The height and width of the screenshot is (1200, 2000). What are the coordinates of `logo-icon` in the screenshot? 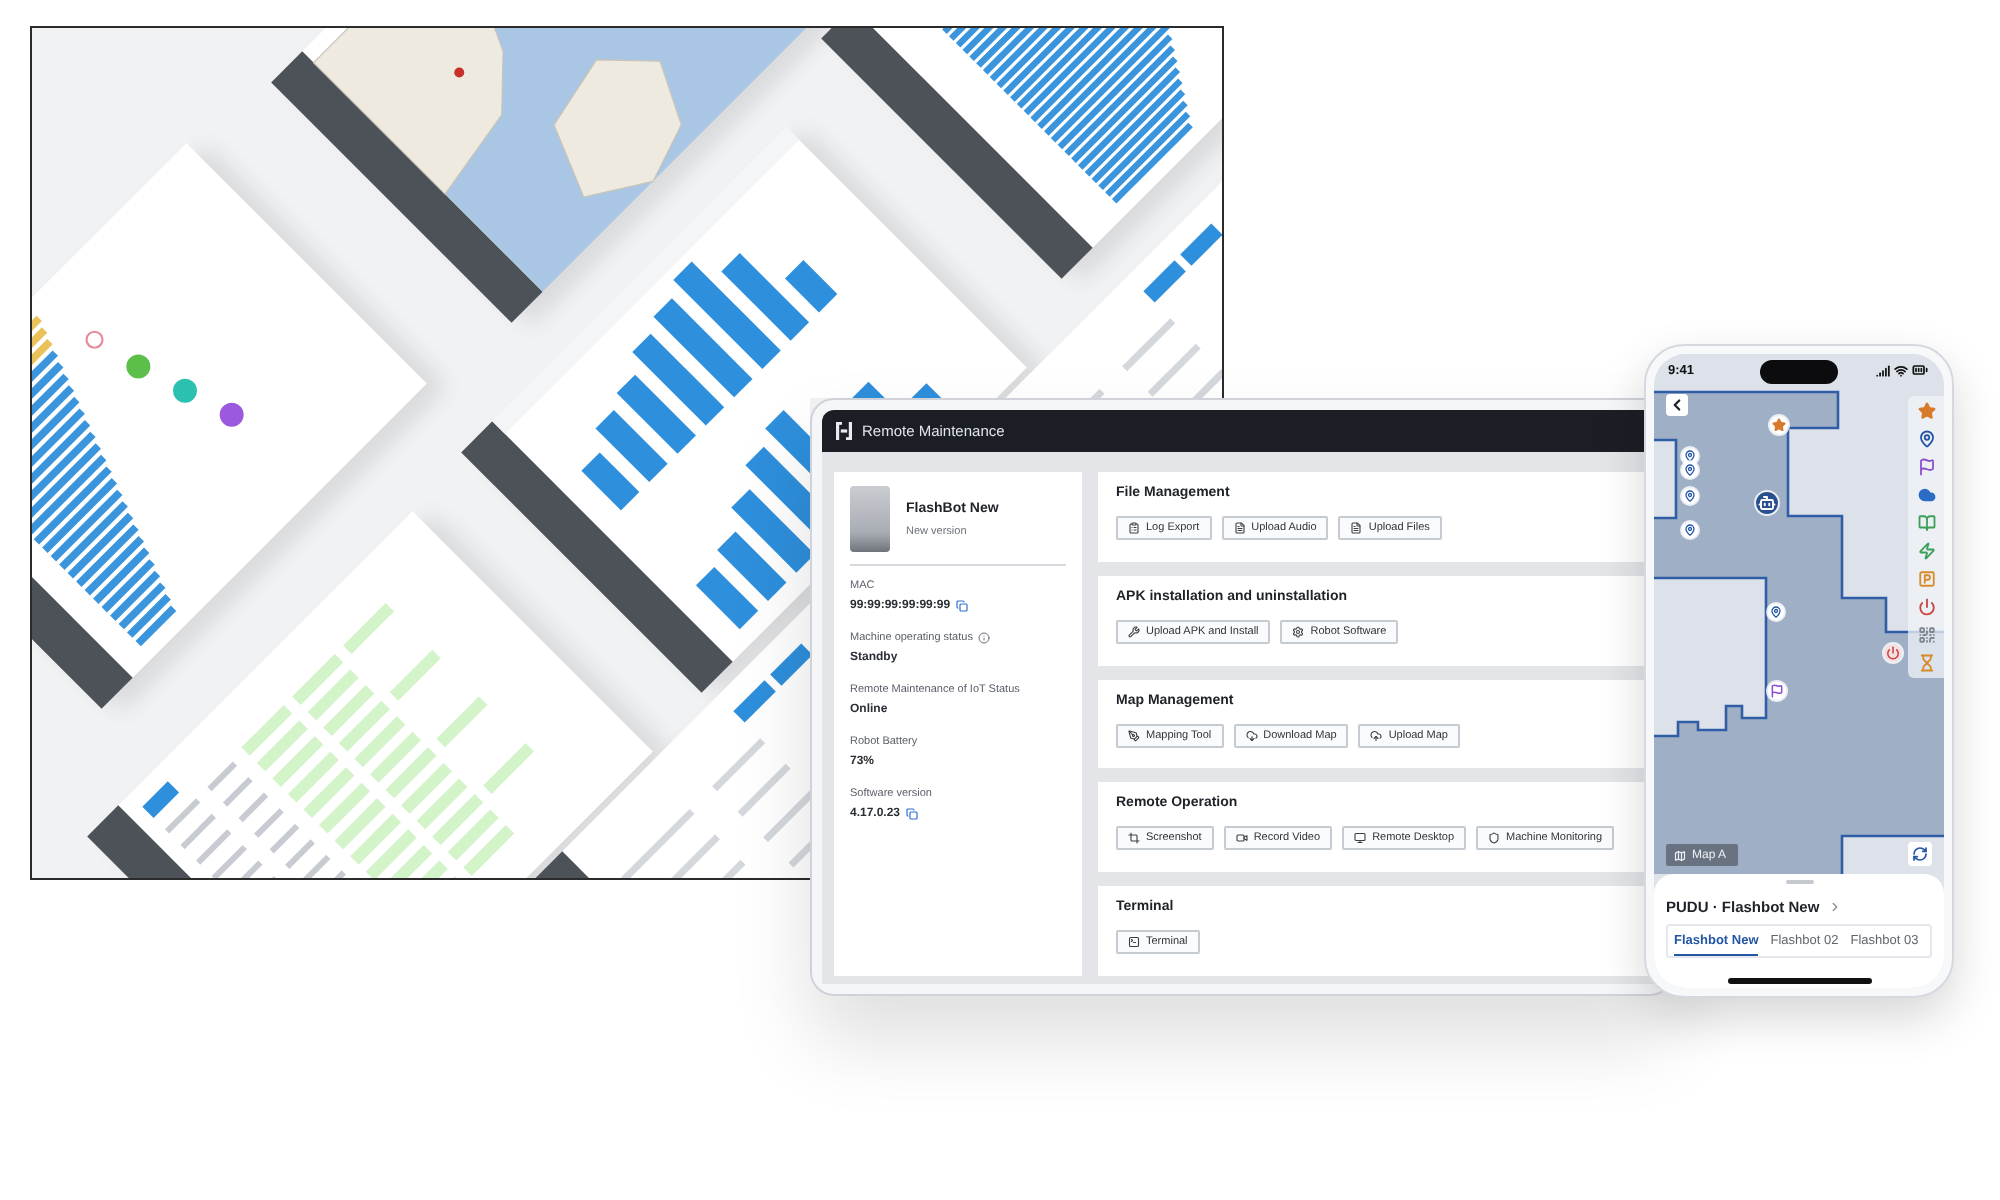 It's located at (844, 431).